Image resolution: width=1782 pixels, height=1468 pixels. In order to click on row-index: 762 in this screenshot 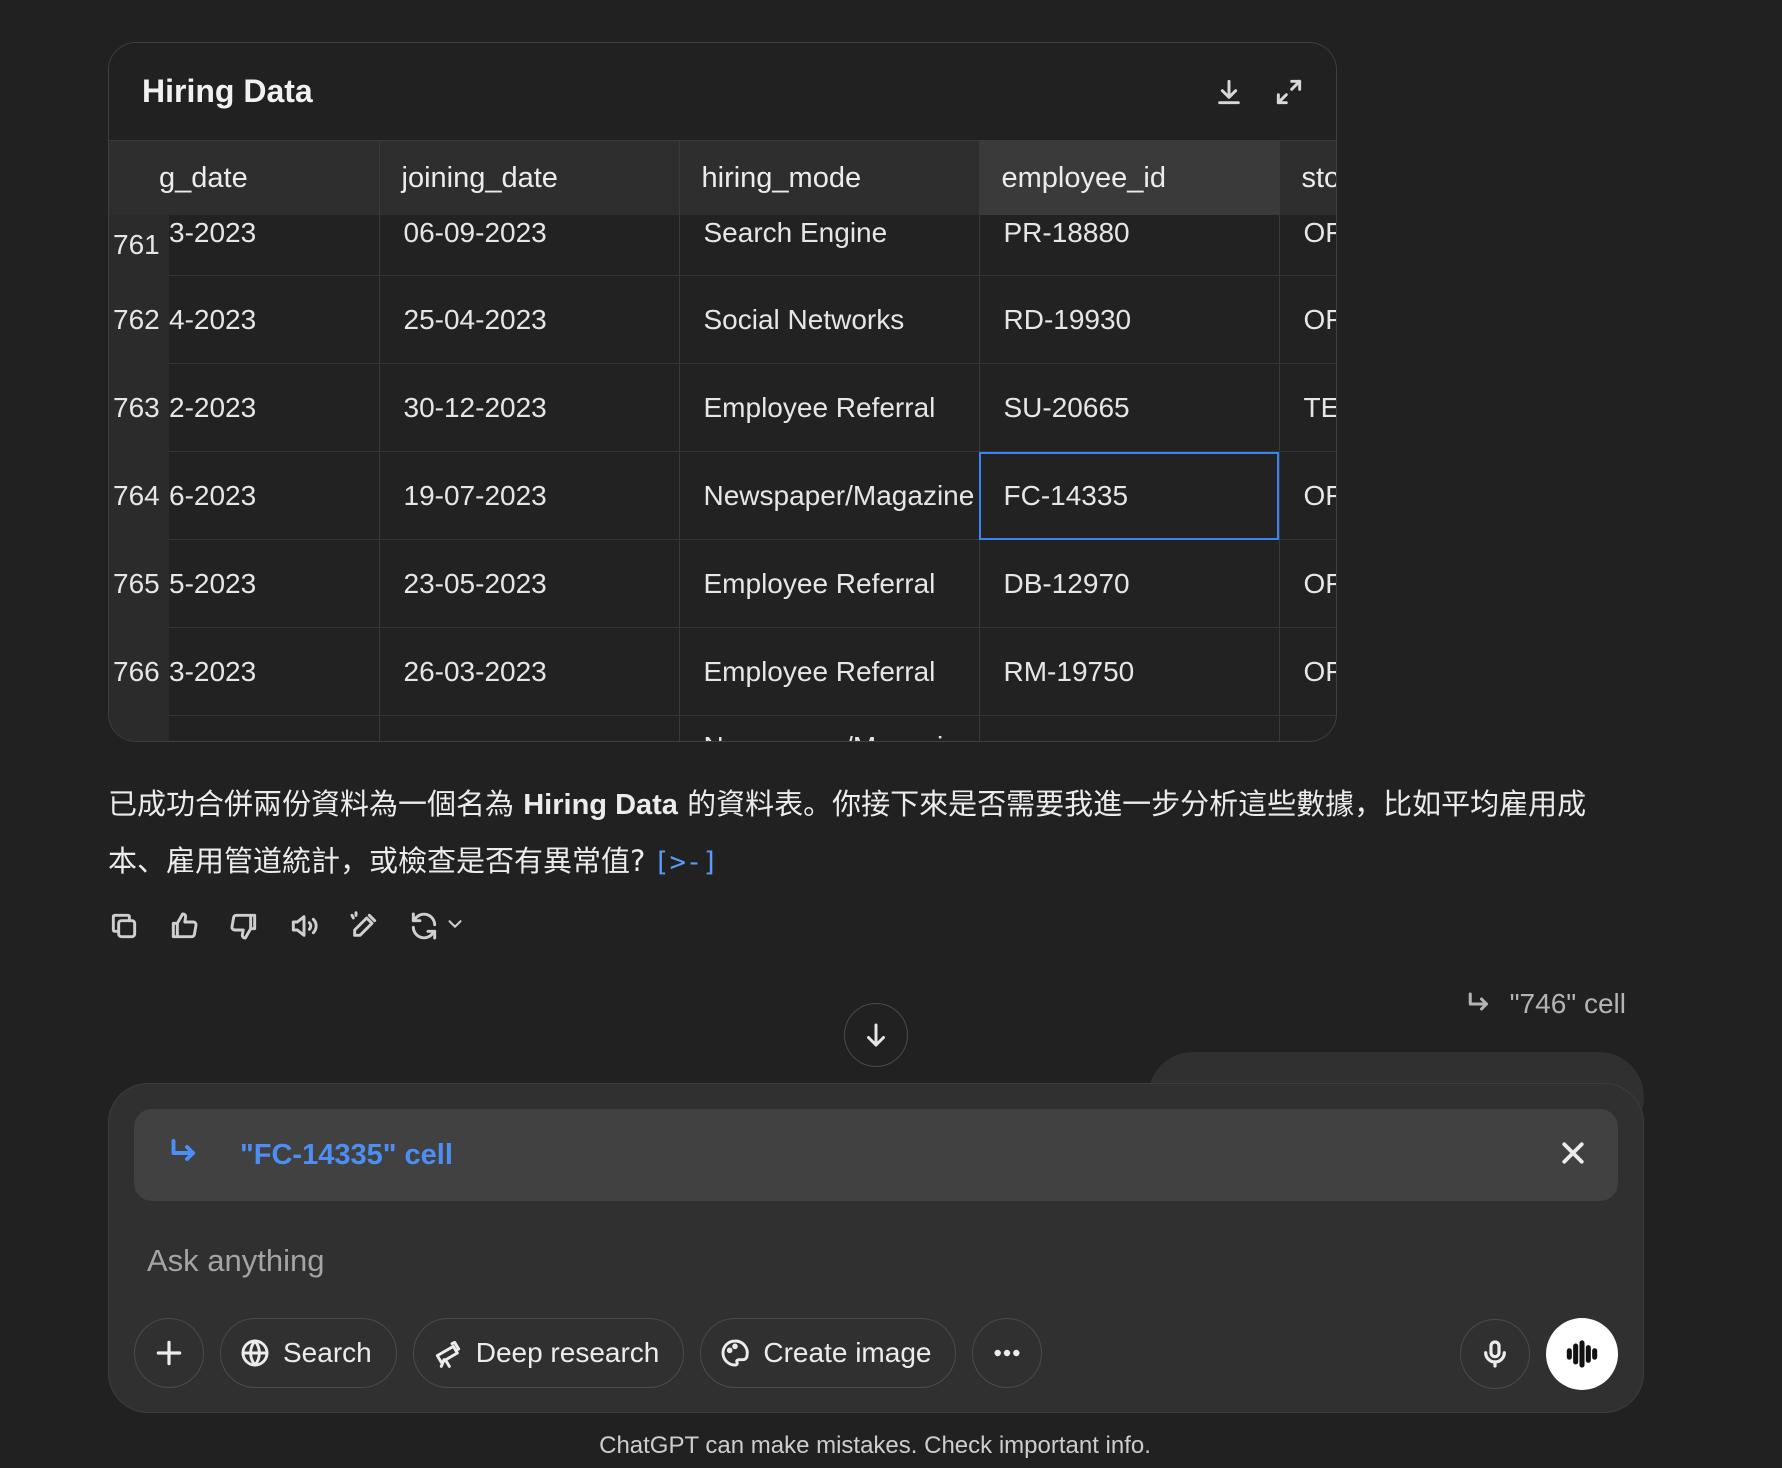, I will do `click(136, 319)`.